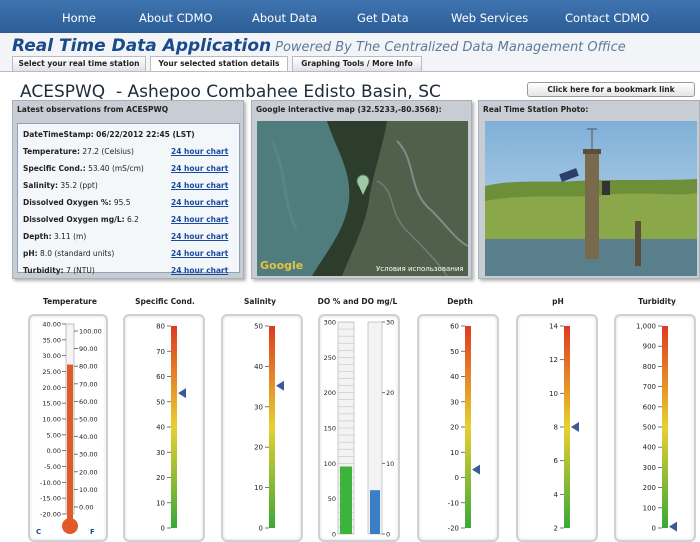  I want to click on obs-value: 6.2, so click(133, 219).